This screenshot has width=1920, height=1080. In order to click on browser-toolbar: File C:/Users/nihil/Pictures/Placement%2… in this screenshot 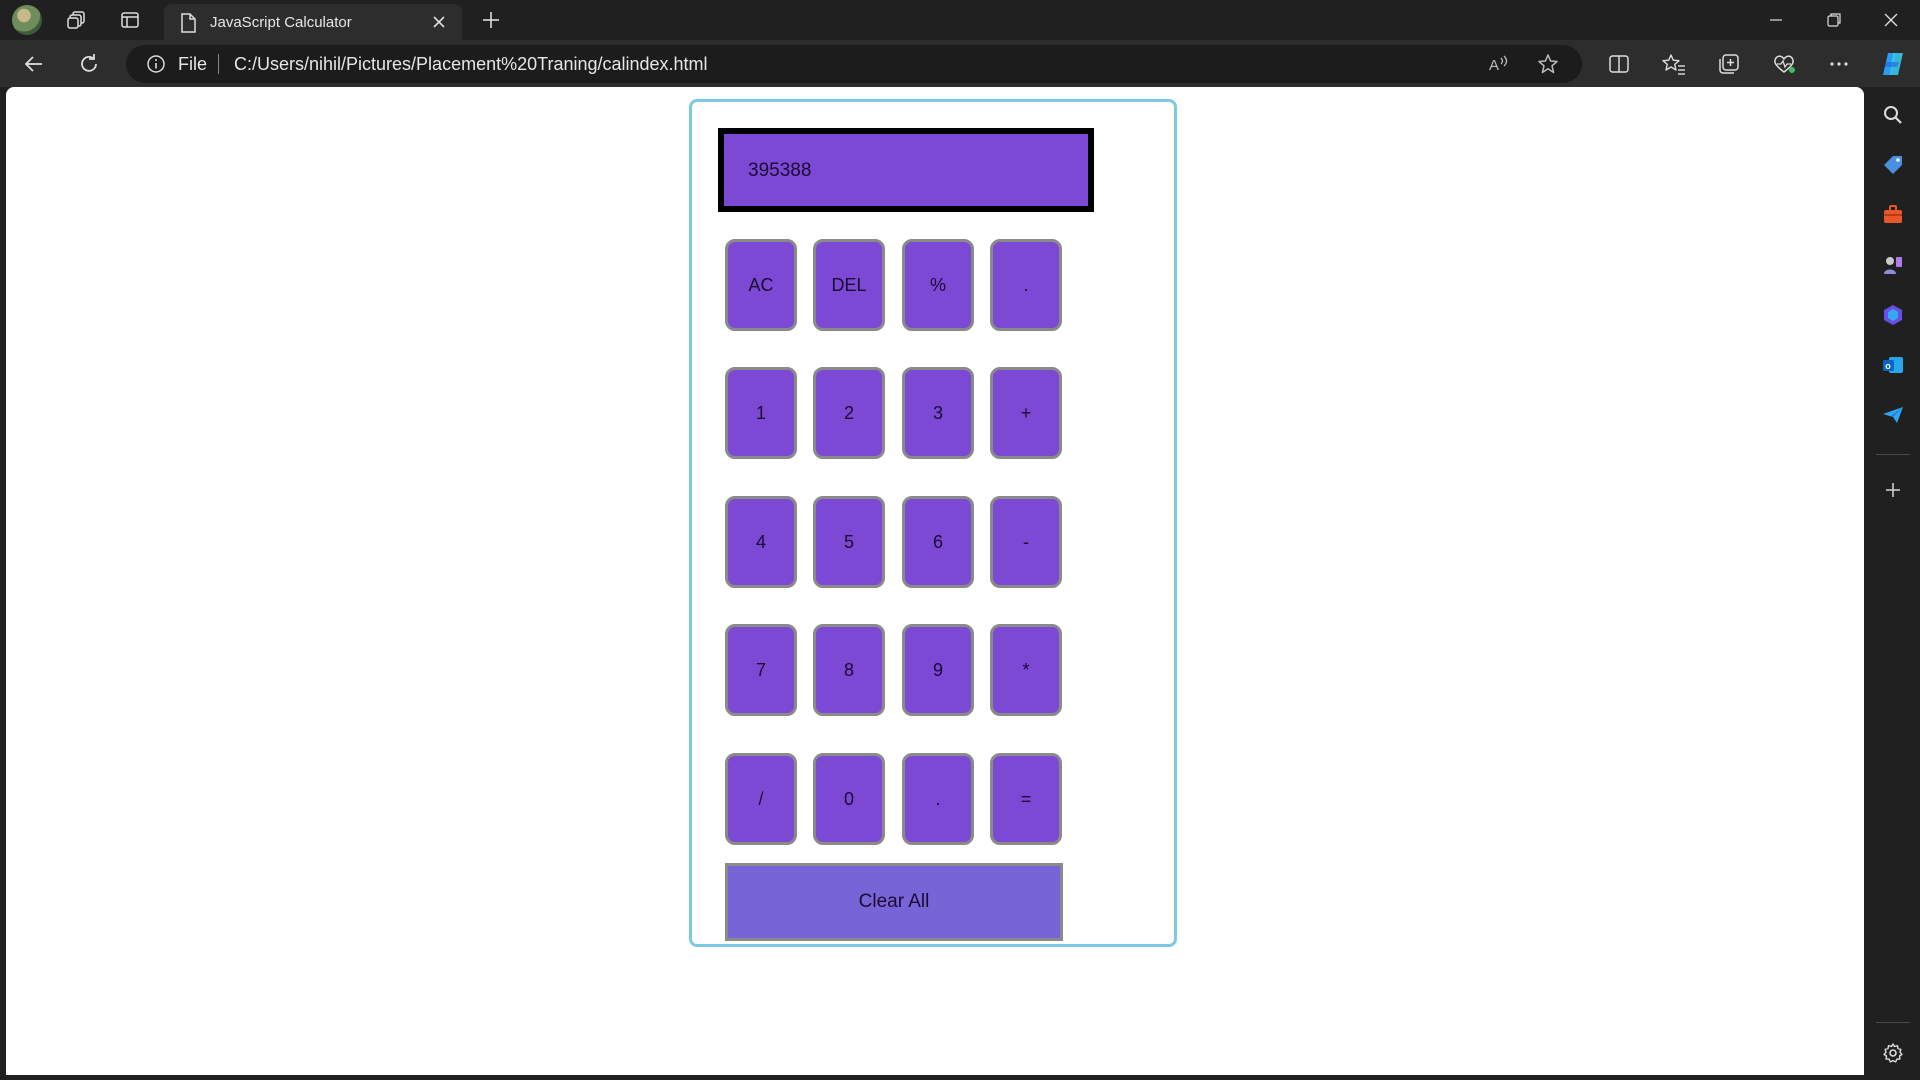, I will do `click(960, 63)`.